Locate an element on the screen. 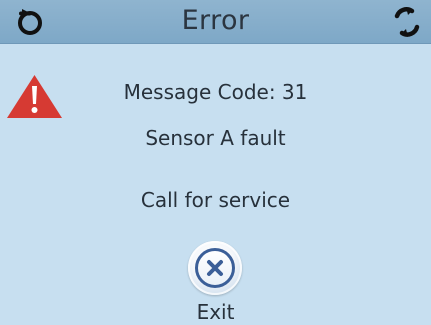 The image size is (431, 325). service-message-text: Call for service is located at coordinates (215, 200).